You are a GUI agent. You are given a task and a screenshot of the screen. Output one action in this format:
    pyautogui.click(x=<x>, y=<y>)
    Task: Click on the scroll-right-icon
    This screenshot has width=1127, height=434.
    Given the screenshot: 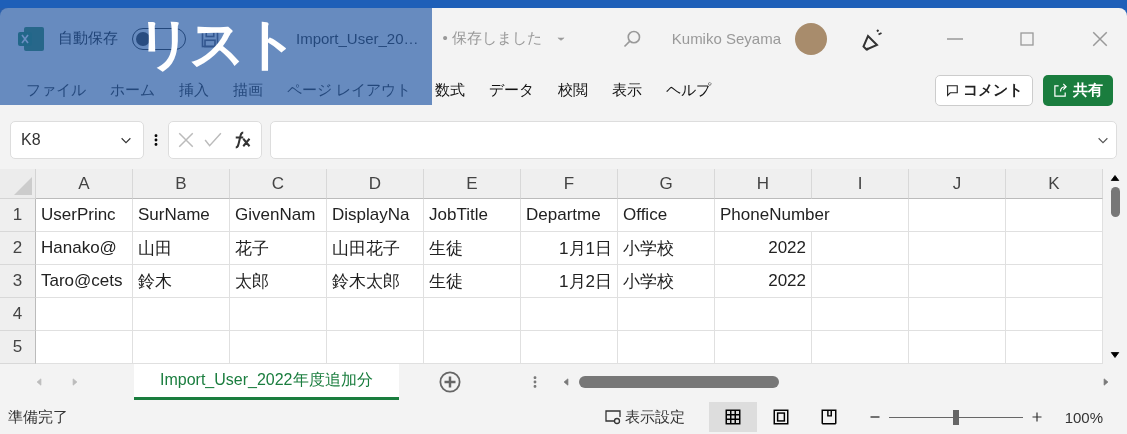 What is the action you would take?
    pyautogui.click(x=1106, y=382)
    